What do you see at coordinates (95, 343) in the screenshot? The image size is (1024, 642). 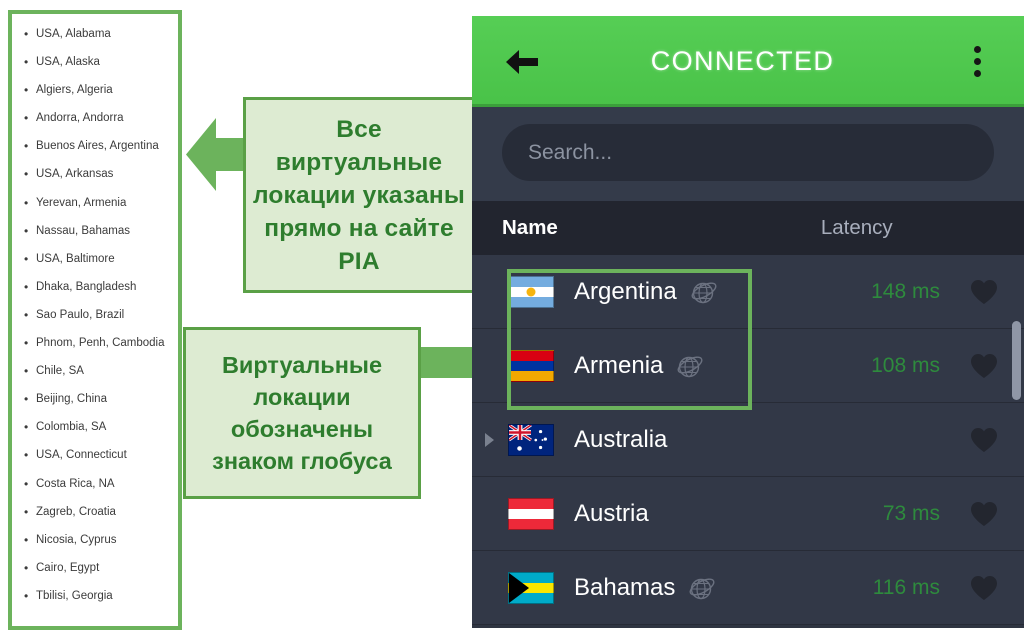 I see `location-list-item: Phnom, Penh, Cambodia` at bounding box center [95, 343].